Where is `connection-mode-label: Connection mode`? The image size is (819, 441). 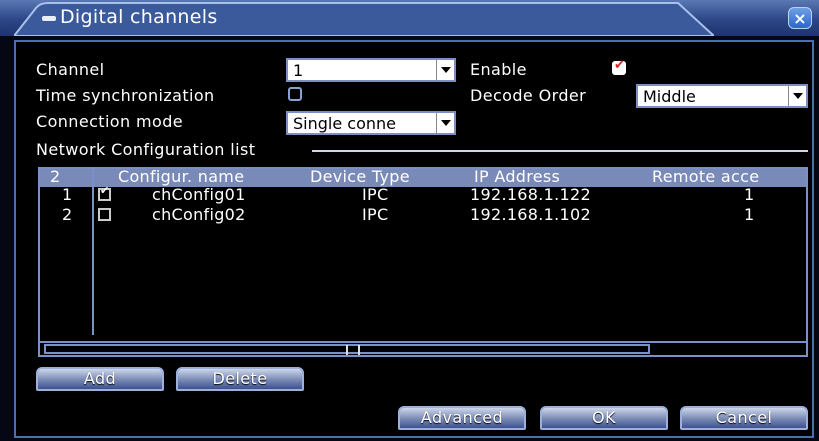
connection-mode-label: Connection mode is located at coordinates (109, 121).